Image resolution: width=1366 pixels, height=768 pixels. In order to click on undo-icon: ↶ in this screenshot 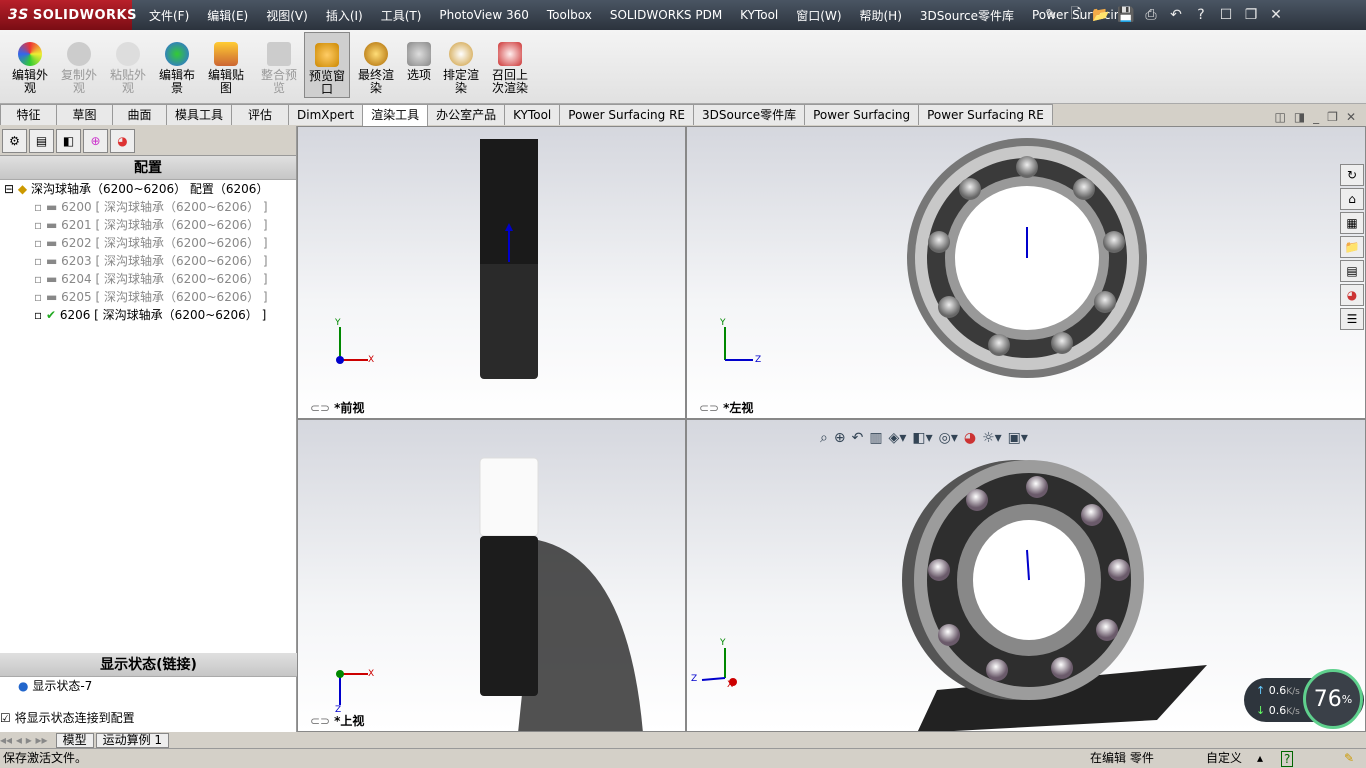, I will do `click(1176, 15)`.